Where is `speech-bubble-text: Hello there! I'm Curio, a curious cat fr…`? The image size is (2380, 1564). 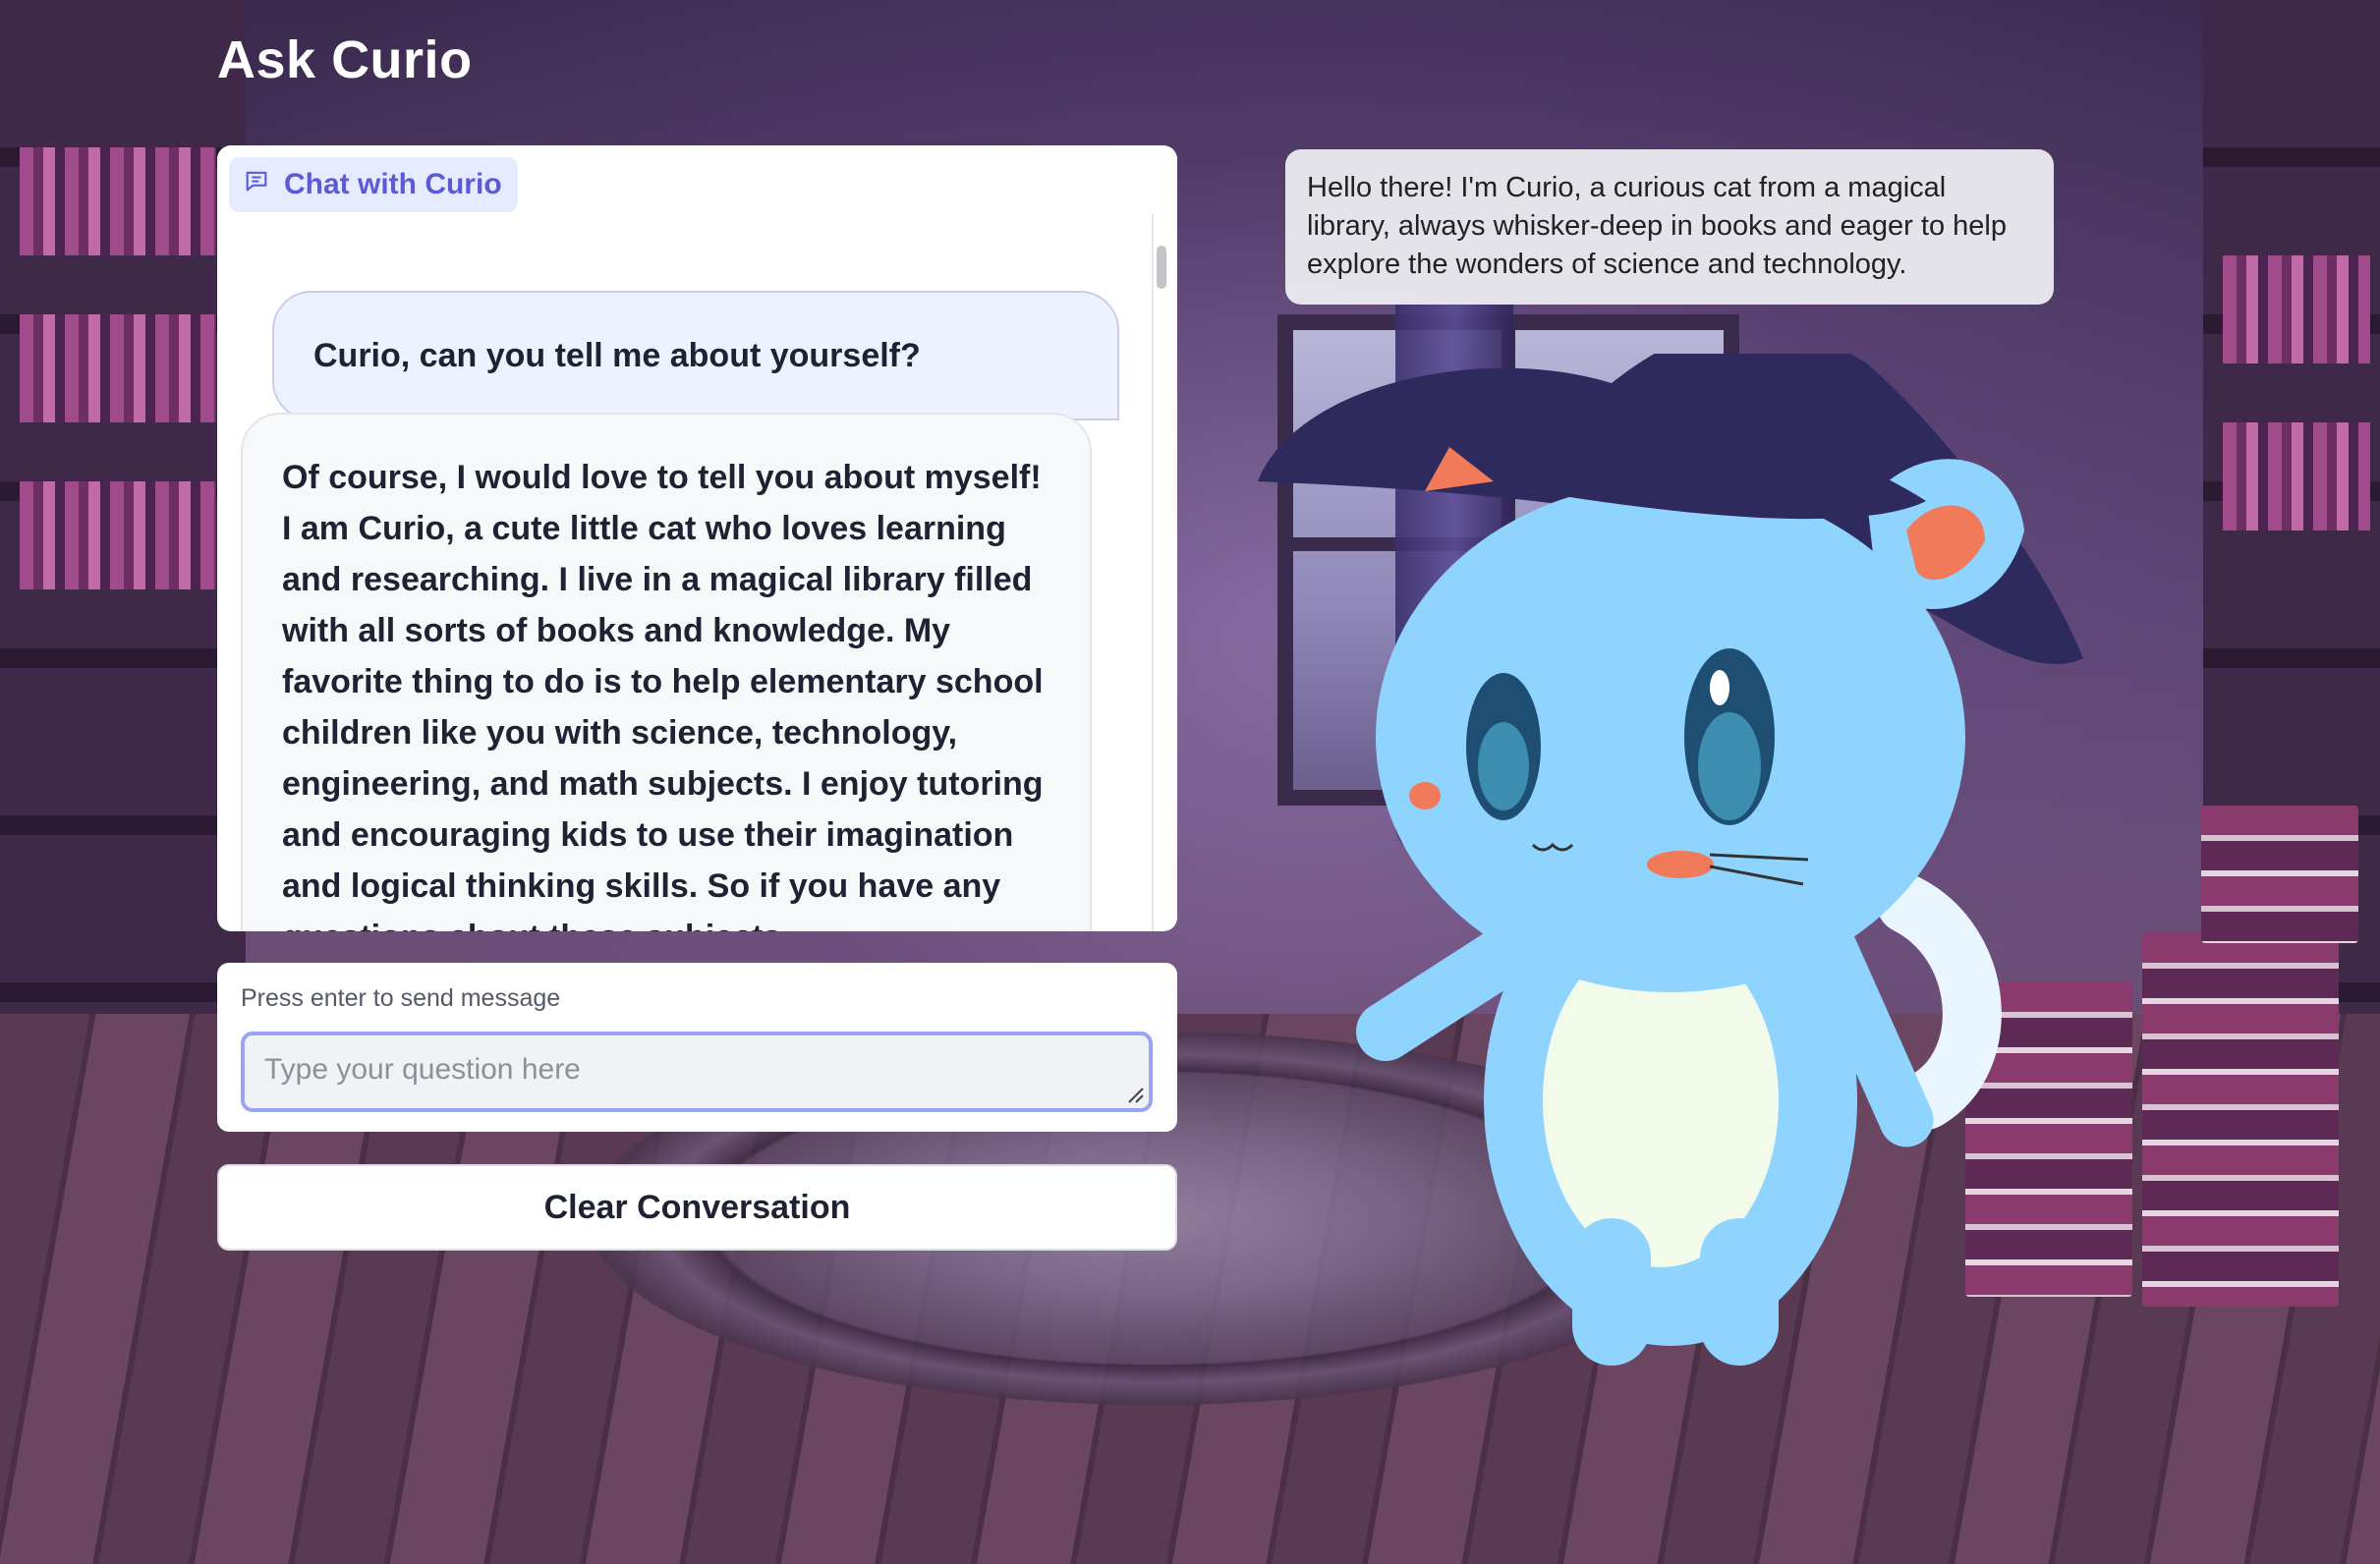
speech-bubble-text: Hello there! I'm Curio, a curious cat fr… is located at coordinates (1657, 226).